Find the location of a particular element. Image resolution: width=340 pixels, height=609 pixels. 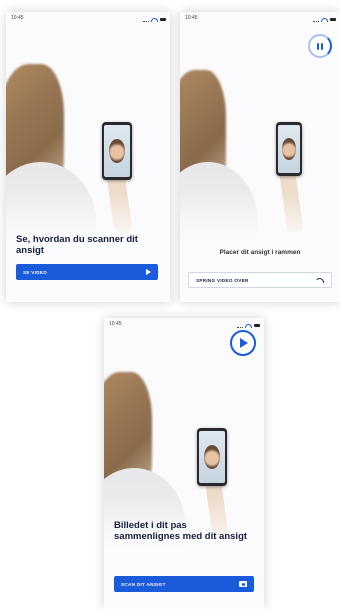

button-label: SE VIDEO is located at coordinates (35, 272).